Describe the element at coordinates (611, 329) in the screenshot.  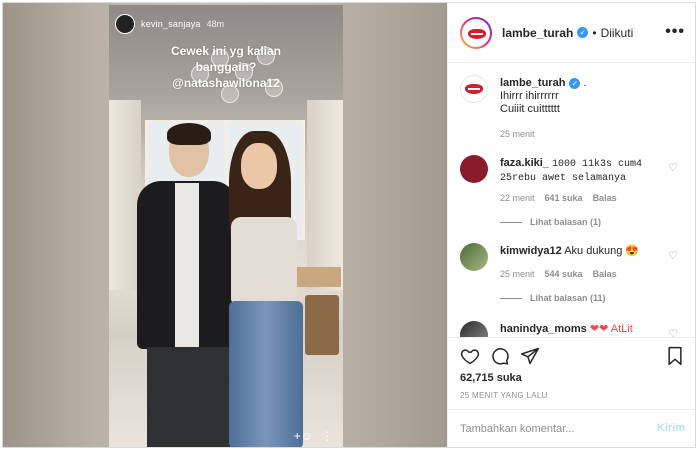
I see `comment-text: ❤❤ AtLit` at that location.